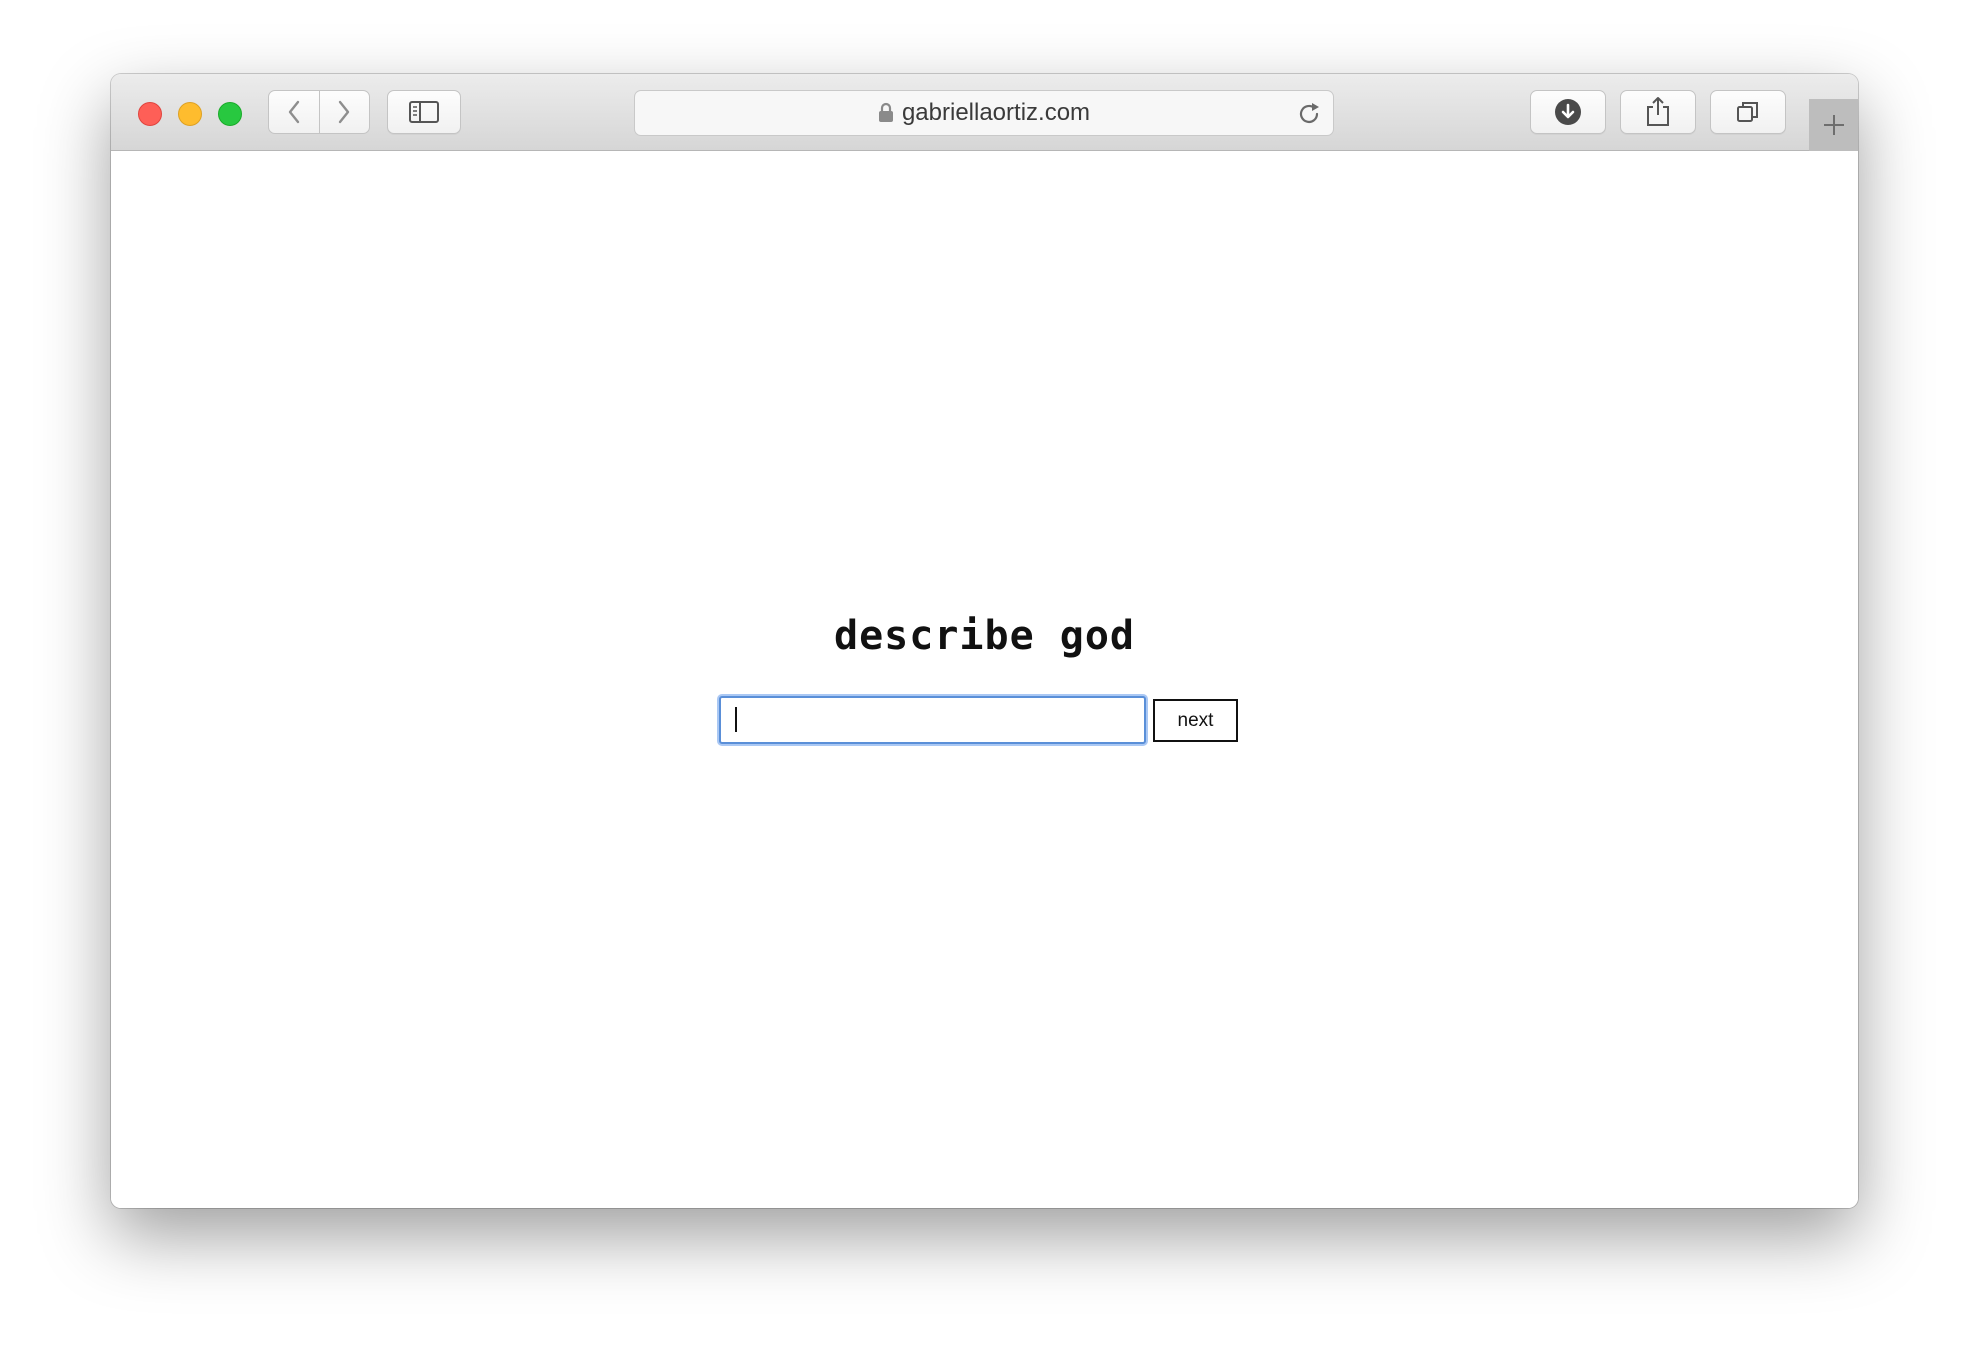  What do you see at coordinates (885, 112) in the screenshot?
I see `lock-icon` at bounding box center [885, 112].